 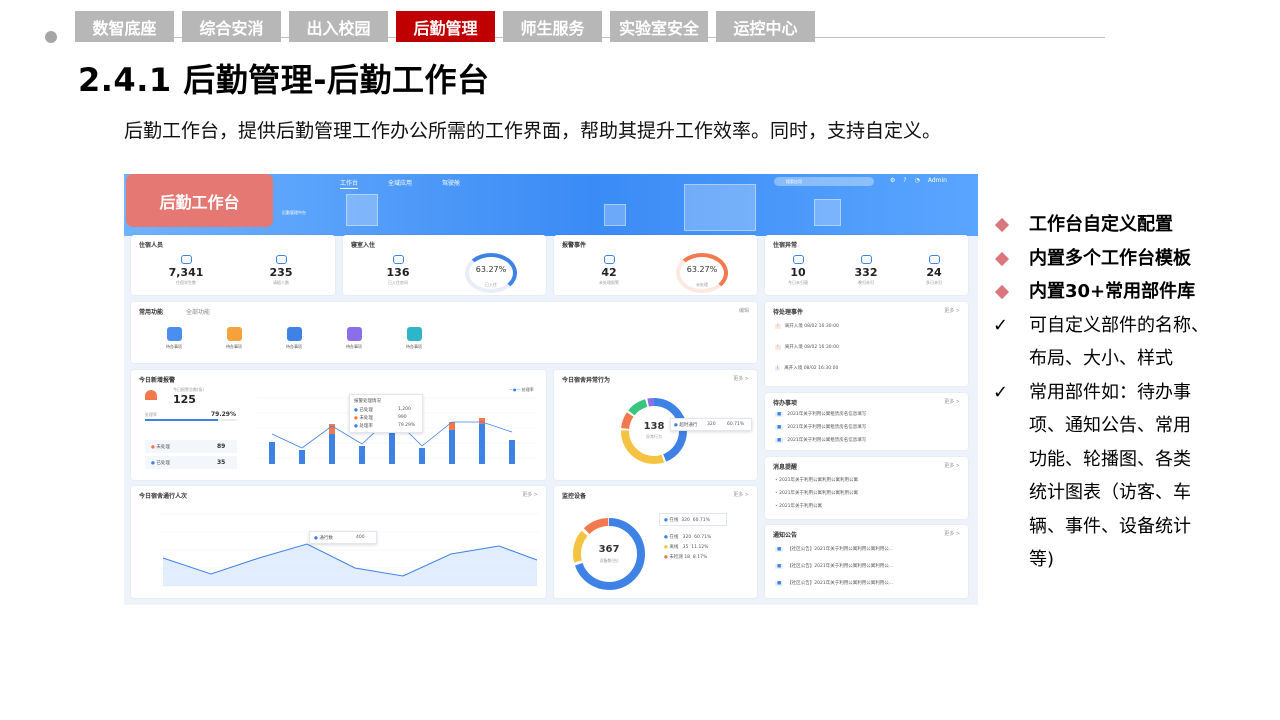 I want to click on event-row: i 离开入境 08/02 16:30:00, so click(x=806, y=368).